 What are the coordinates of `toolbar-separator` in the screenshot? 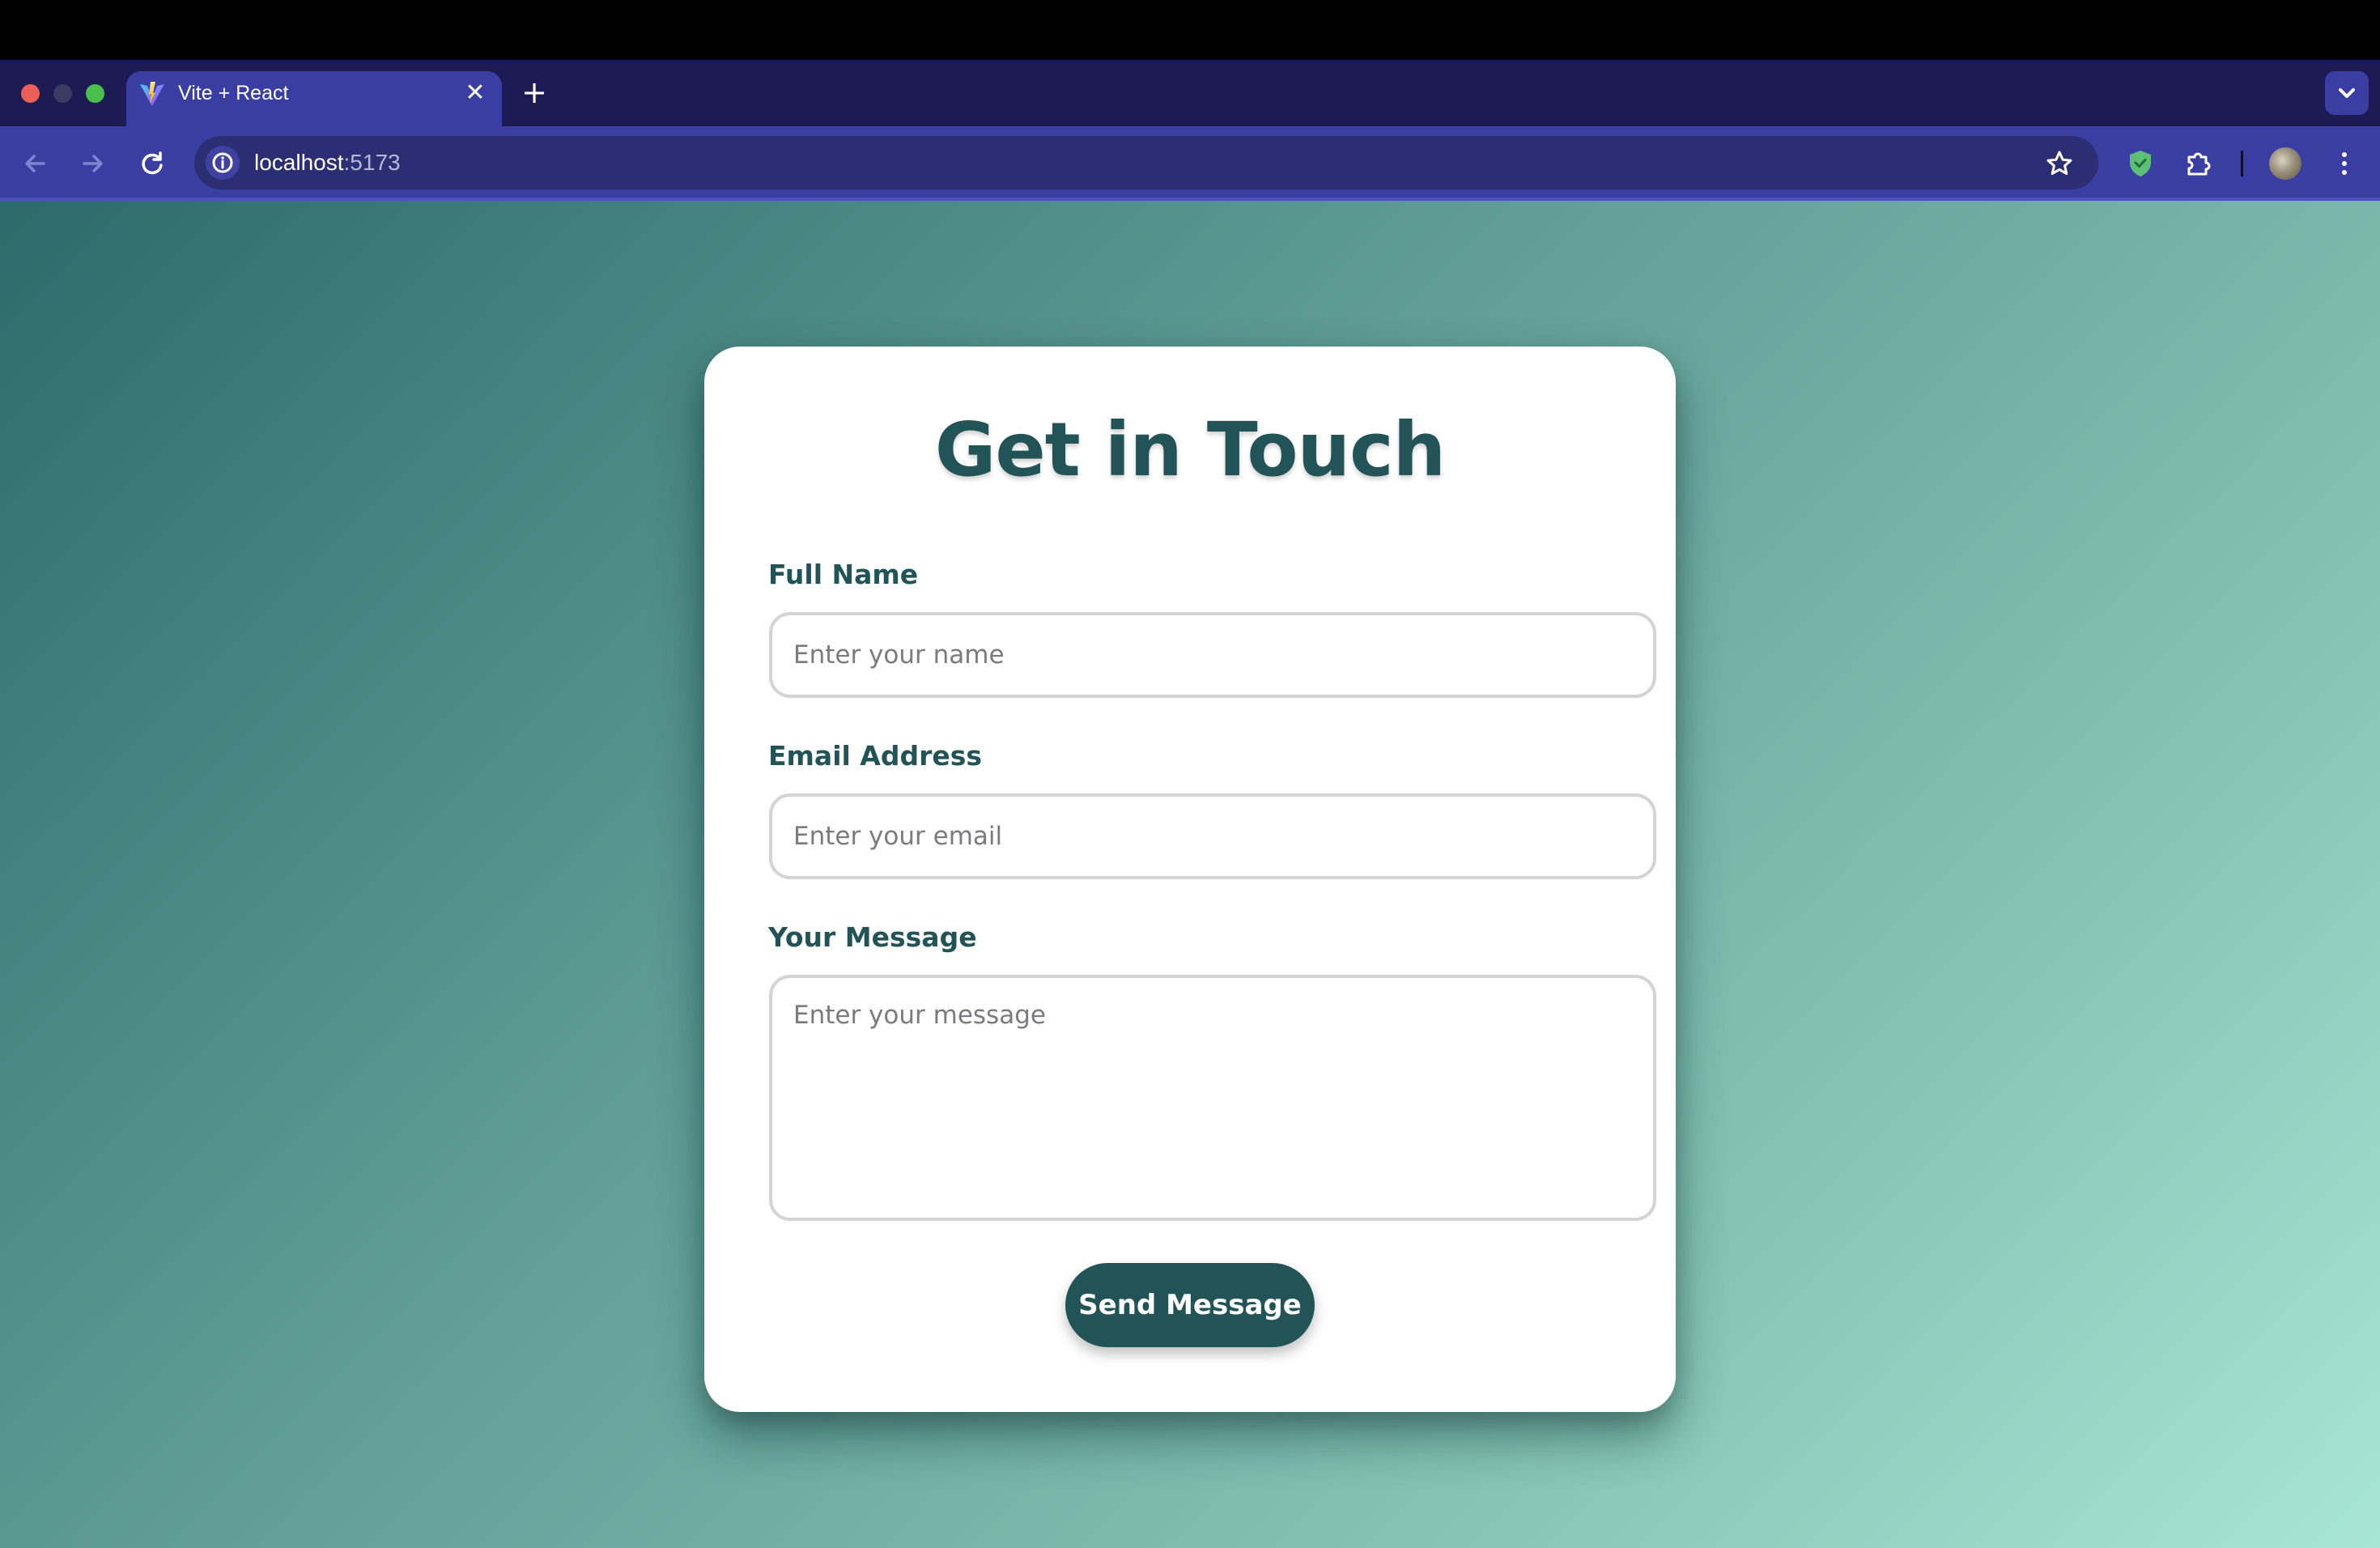 It's located at (2242, 164).